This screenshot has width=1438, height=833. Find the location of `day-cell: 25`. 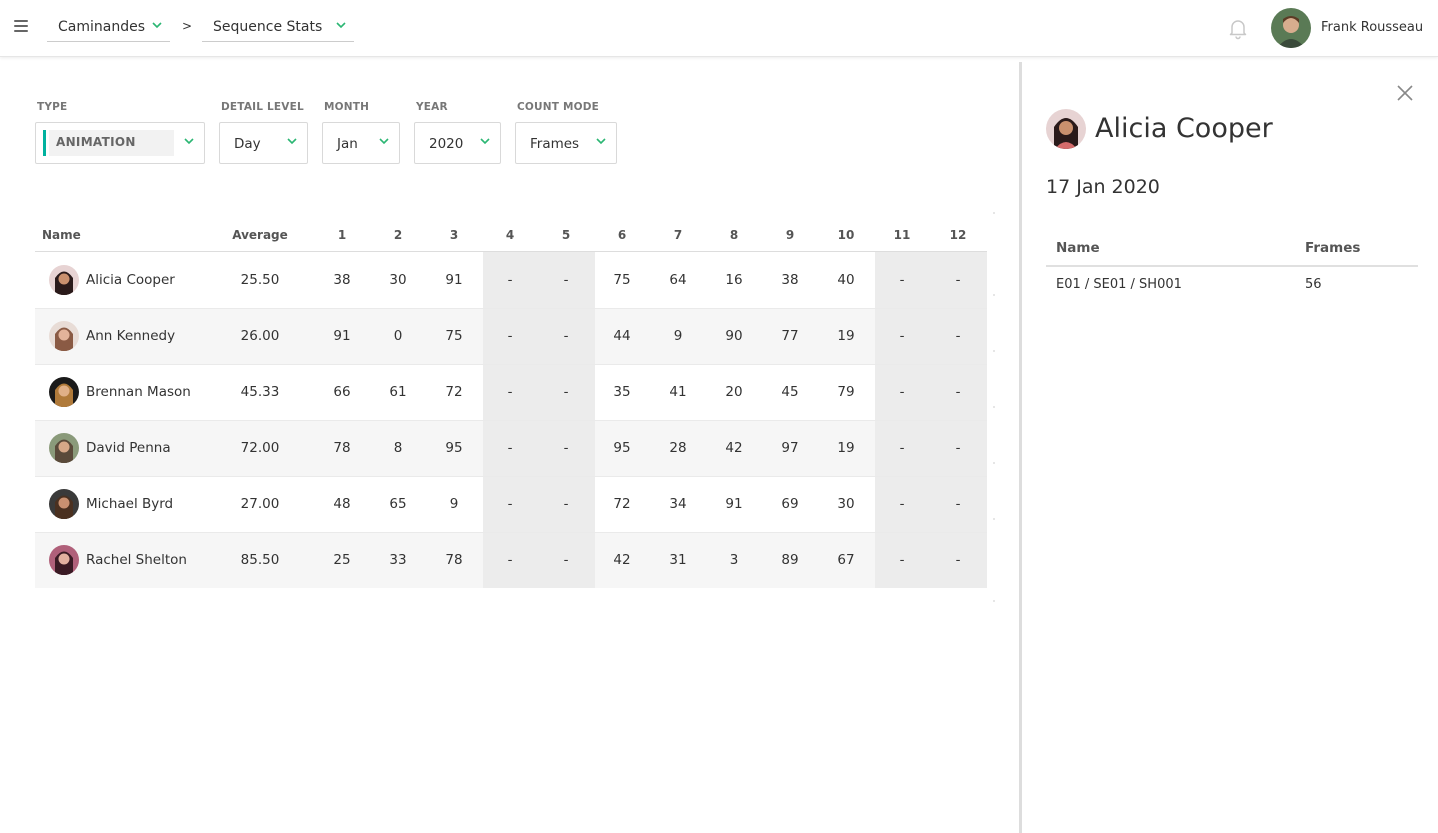

day-cell: 25 is located at coordinates (342, 560).